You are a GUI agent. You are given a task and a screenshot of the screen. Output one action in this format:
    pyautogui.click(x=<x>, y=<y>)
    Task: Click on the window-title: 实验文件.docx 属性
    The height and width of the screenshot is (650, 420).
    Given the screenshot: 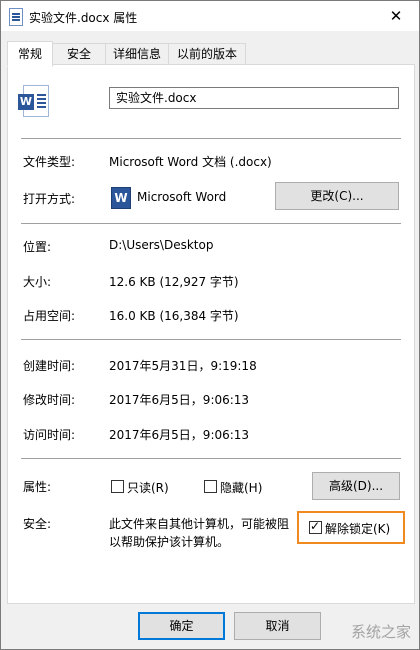 What is the action you would take?
    pyautogui.click(x=83, y=18)
    